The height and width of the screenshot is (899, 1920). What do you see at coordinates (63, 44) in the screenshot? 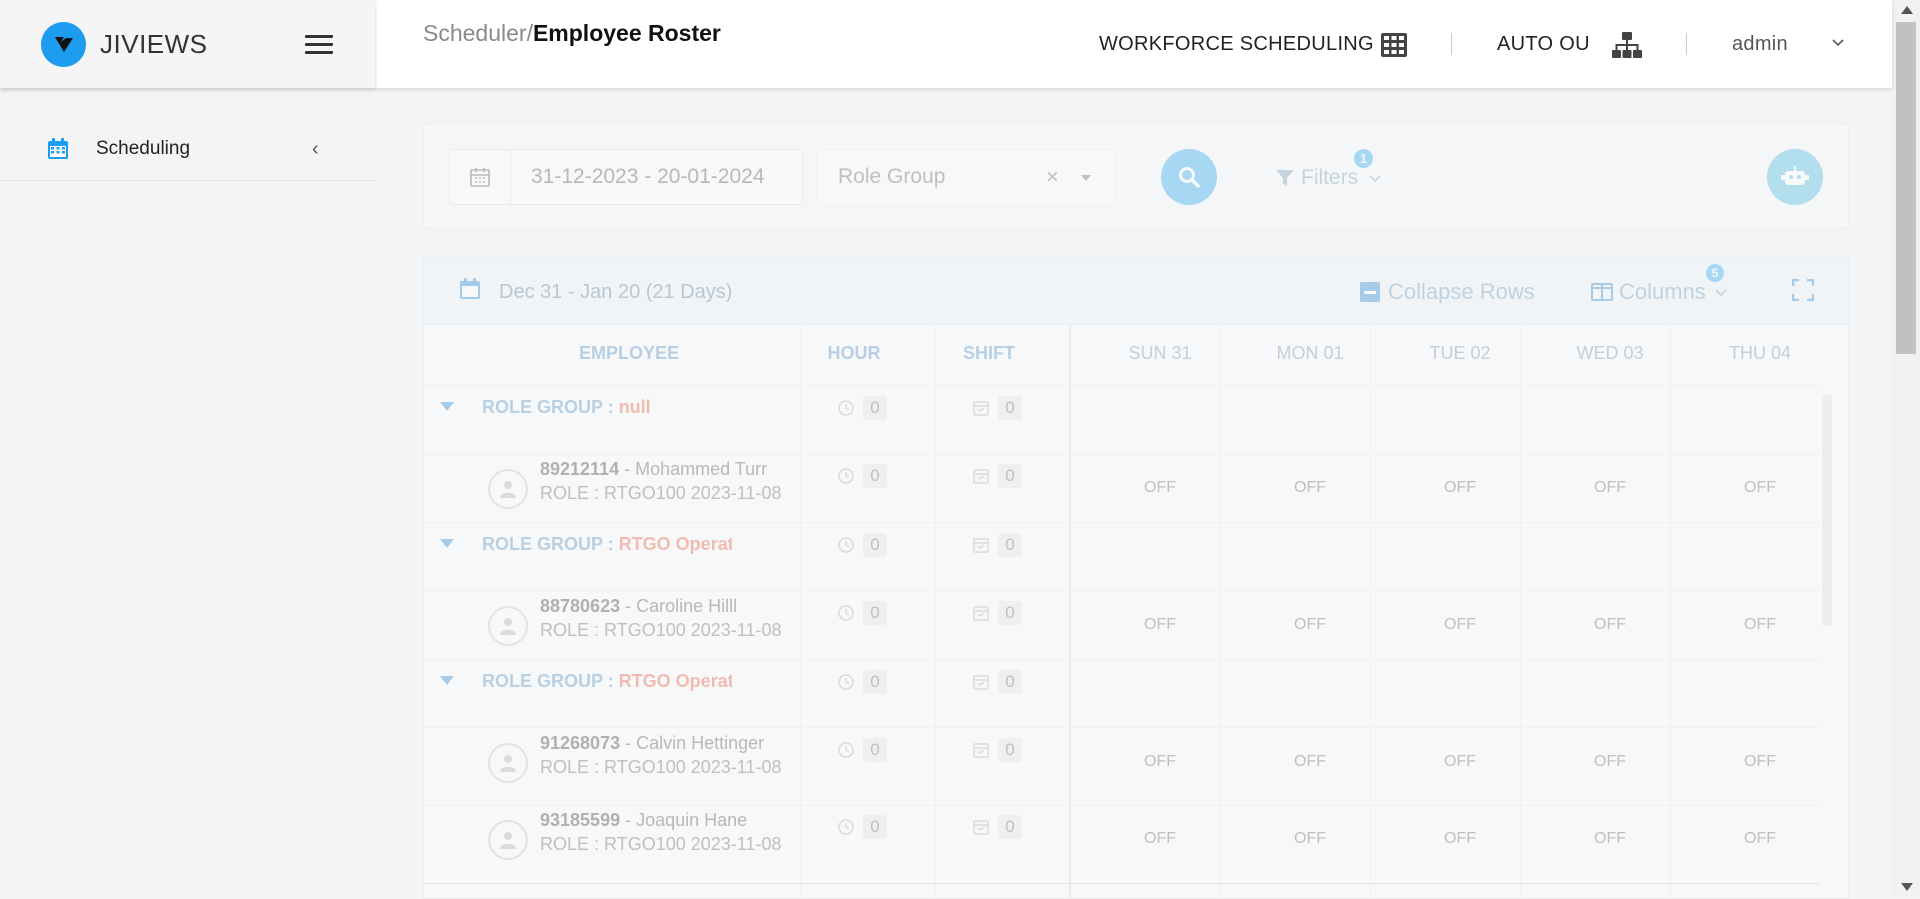
I see `app-logo-icon` at bounding box center [63, 44].